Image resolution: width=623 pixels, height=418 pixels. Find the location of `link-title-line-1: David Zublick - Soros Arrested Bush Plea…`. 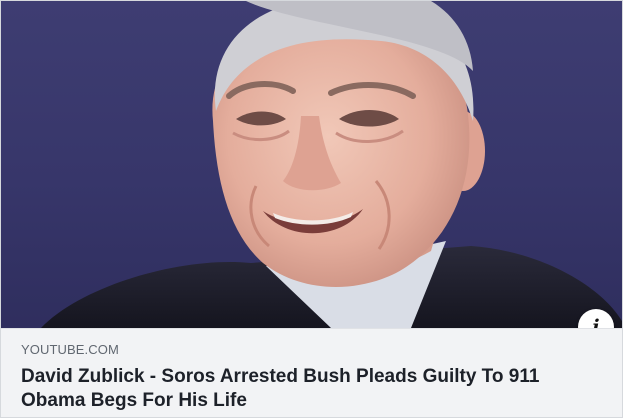

link-title-line-1: David Zublick - Soros Arrested Bush Plea… is located at coordinates (280, 376).